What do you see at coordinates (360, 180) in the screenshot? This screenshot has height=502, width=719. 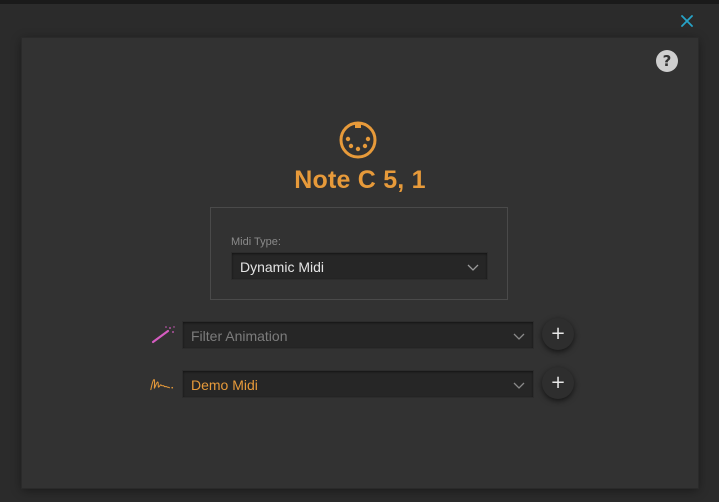 I see `note-title: Note C 5, 1` at bounding box center [360, 180].